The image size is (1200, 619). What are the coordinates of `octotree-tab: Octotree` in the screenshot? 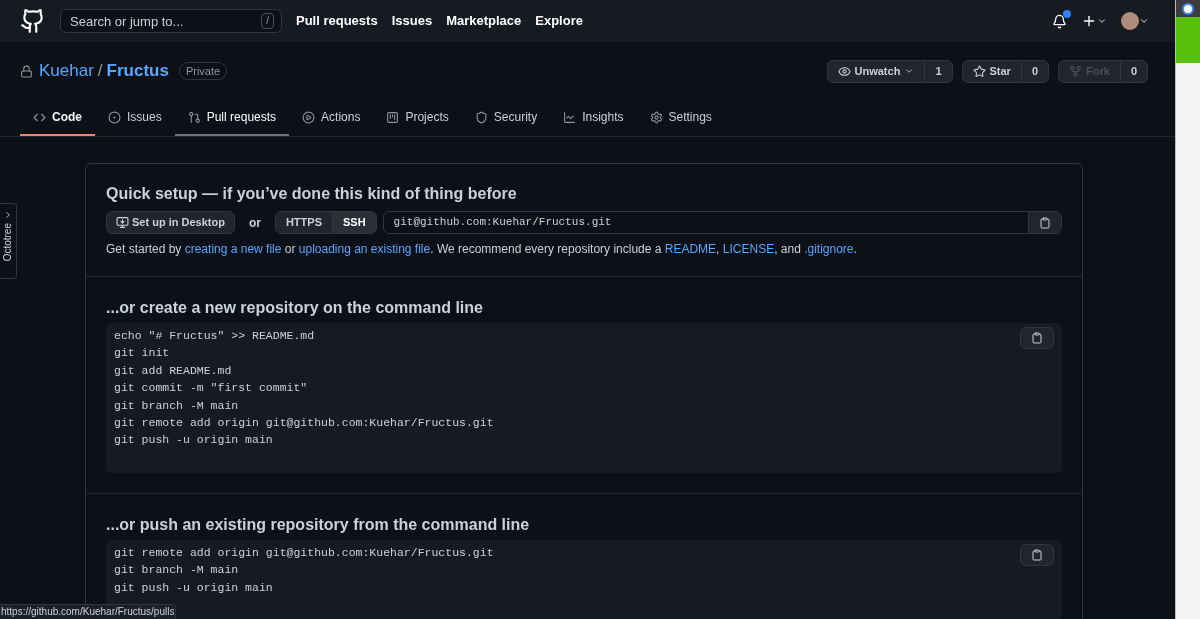 It's located at (8, 241).